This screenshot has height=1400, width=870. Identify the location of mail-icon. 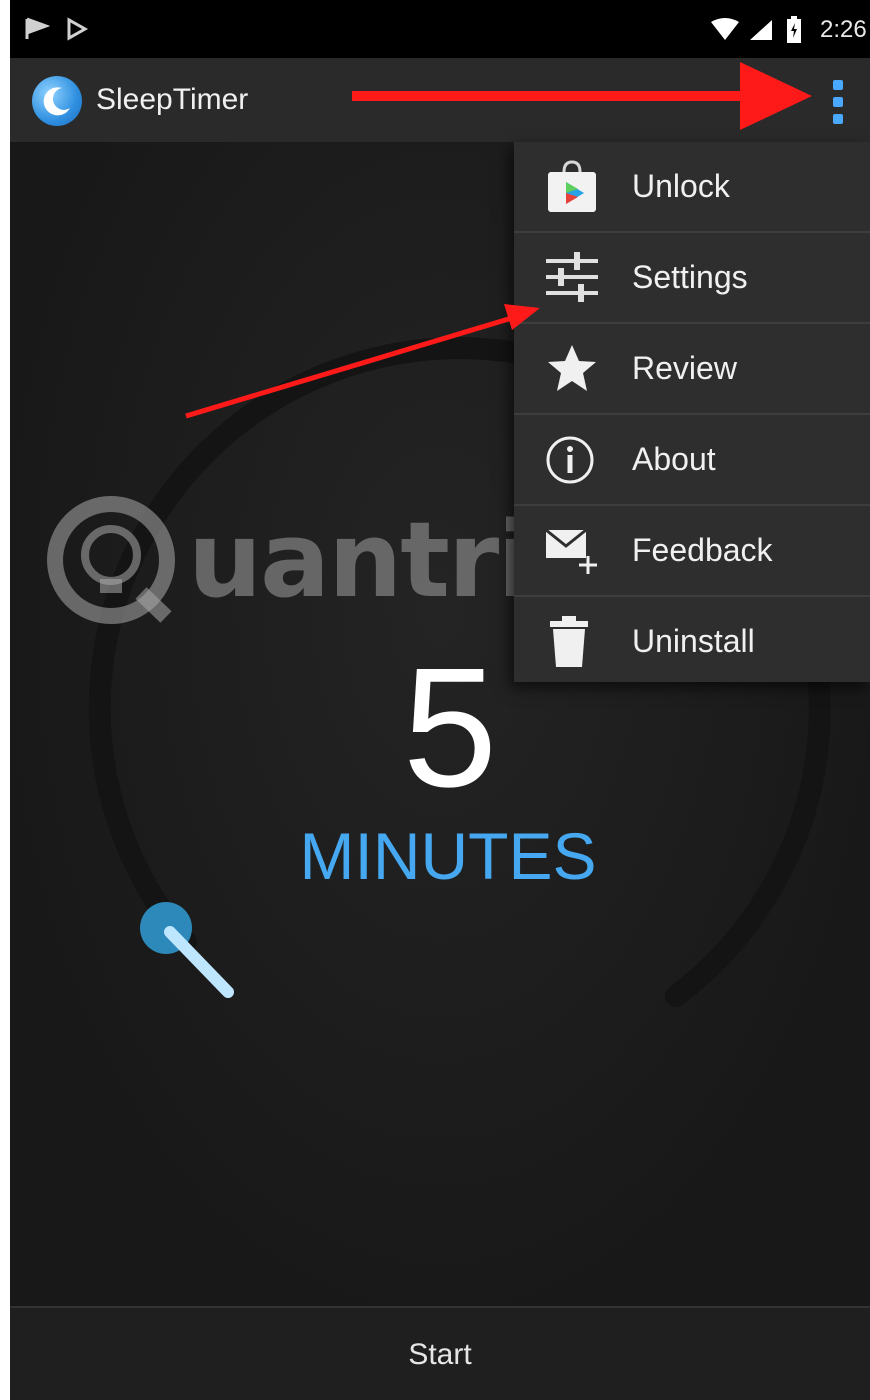
(572, 551).